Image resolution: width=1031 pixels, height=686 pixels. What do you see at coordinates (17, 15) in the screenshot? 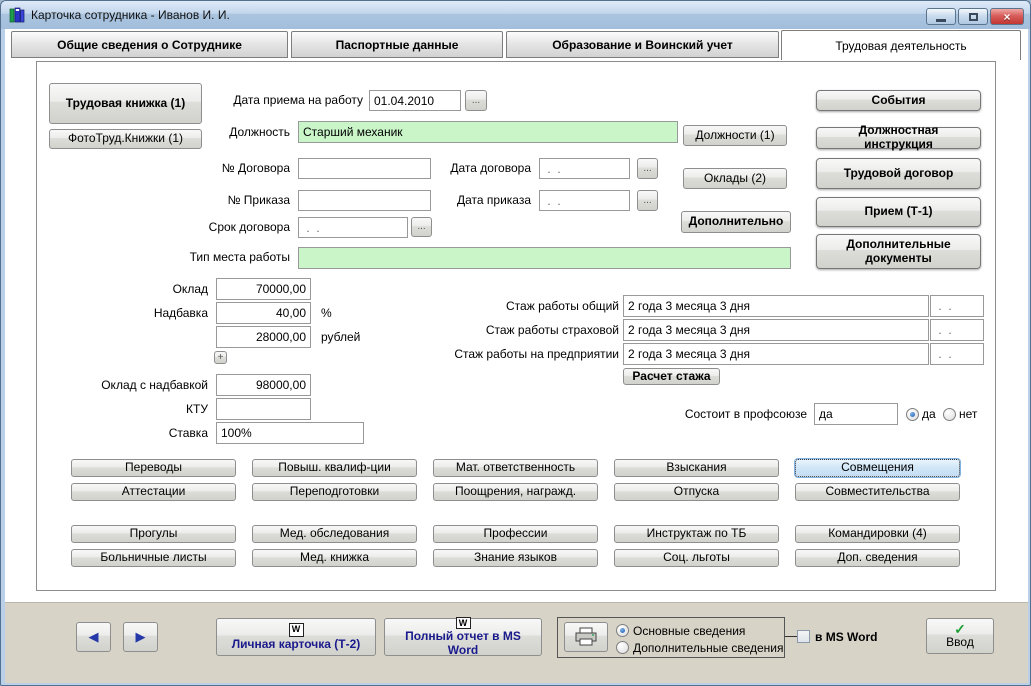
I see `app-books-icon` at bounding box center [17, 15].